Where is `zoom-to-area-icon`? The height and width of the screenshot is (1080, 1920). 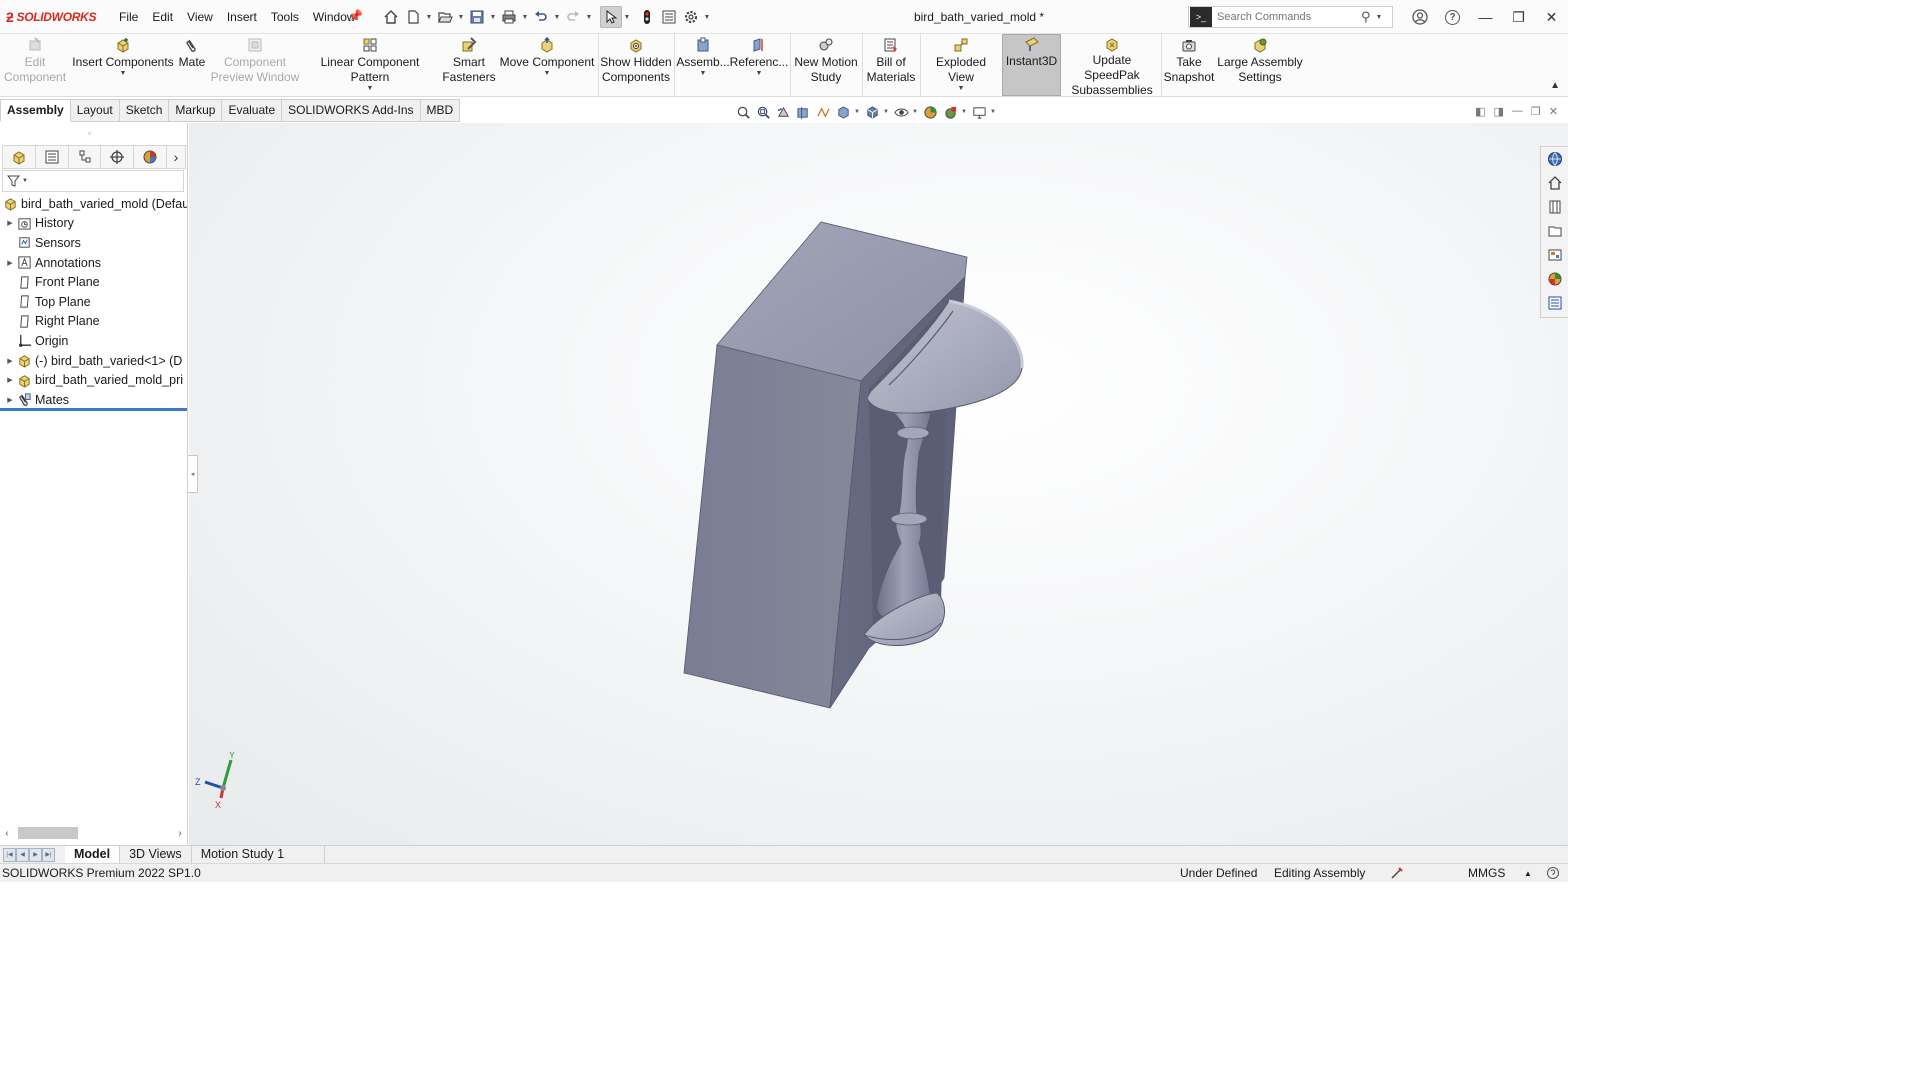
zoom-to-area-icon is located at coordinates (763, 112).